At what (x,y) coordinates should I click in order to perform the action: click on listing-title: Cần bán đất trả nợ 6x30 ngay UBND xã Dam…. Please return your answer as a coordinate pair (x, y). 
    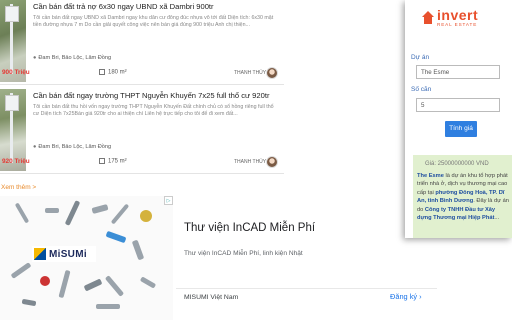
    Looking at the image, I should click on (123, 6).